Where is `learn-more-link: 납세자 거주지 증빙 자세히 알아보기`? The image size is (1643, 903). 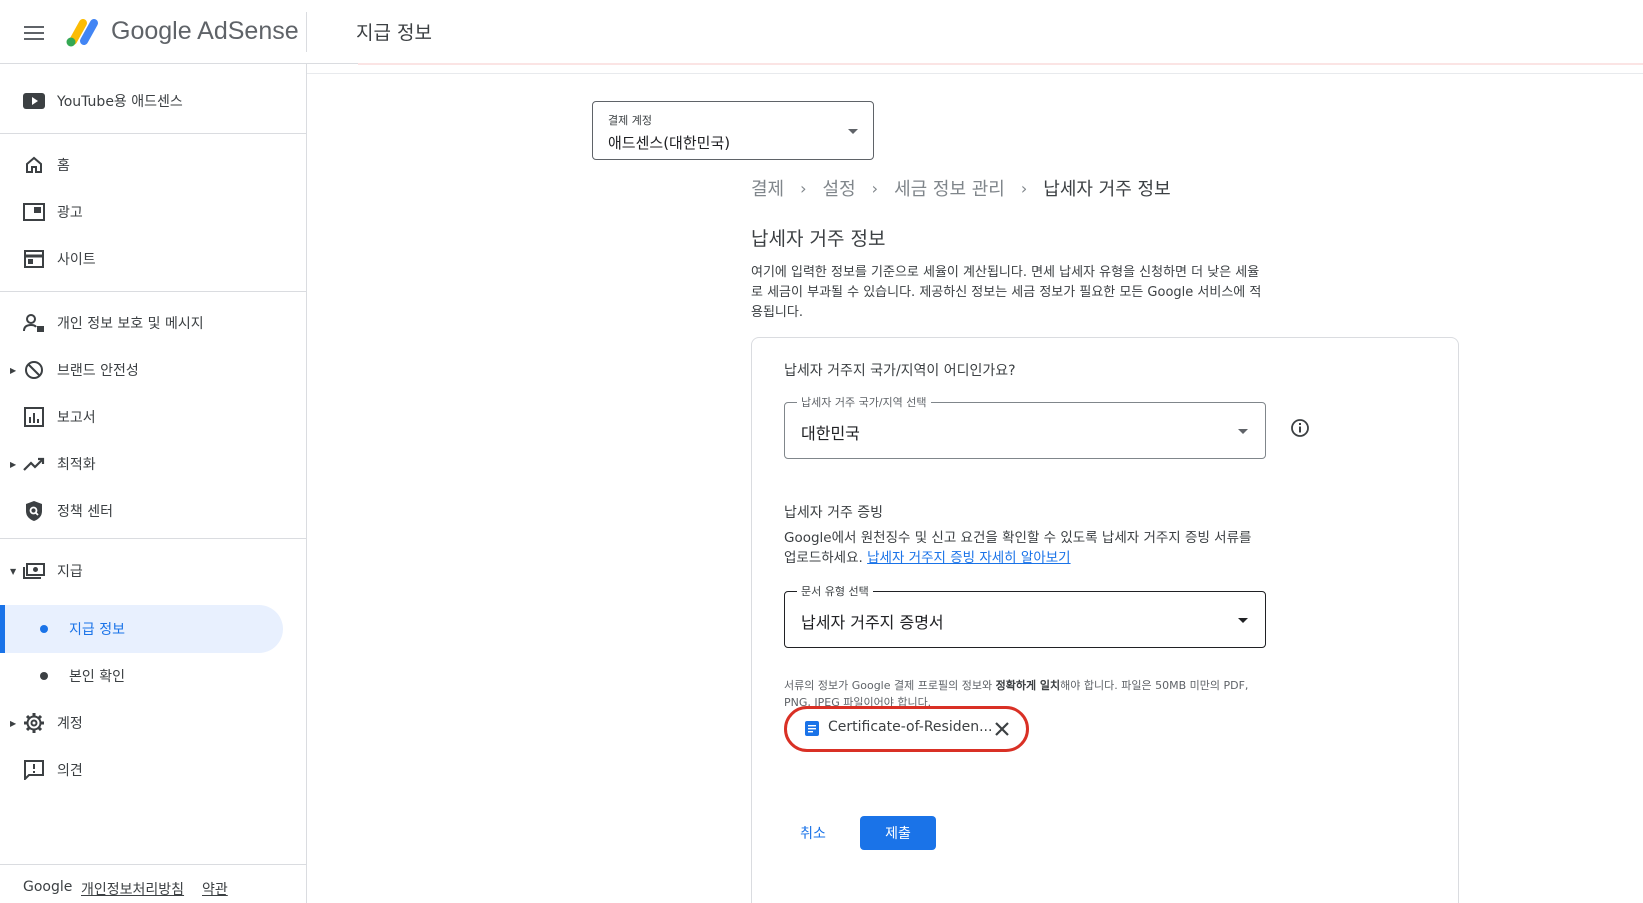
learn-more-link: 납세자 거주지 증빙 자세히 알아보기 is located at coordinates (968, 558).